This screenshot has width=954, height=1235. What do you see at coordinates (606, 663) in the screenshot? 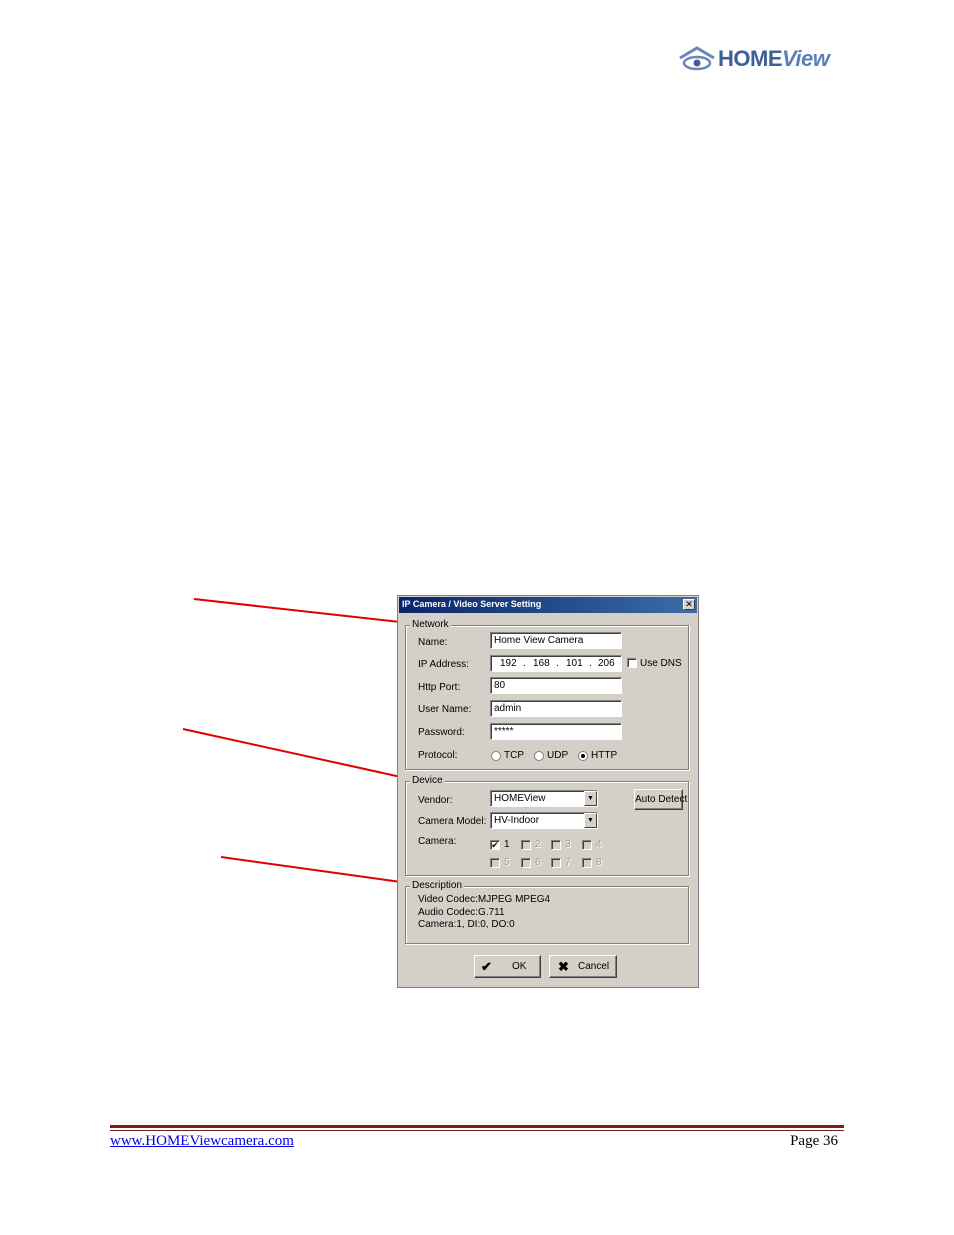
I see `ip-segment-4: 206` at bounding box center [606, 663].